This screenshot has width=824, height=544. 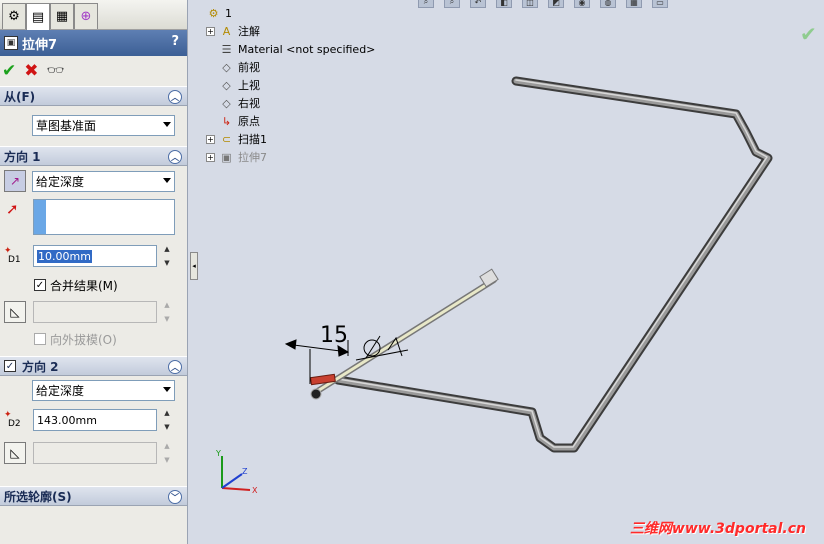 I want to click on tree-item: ◇ 上视, so click(x=306, y=85).